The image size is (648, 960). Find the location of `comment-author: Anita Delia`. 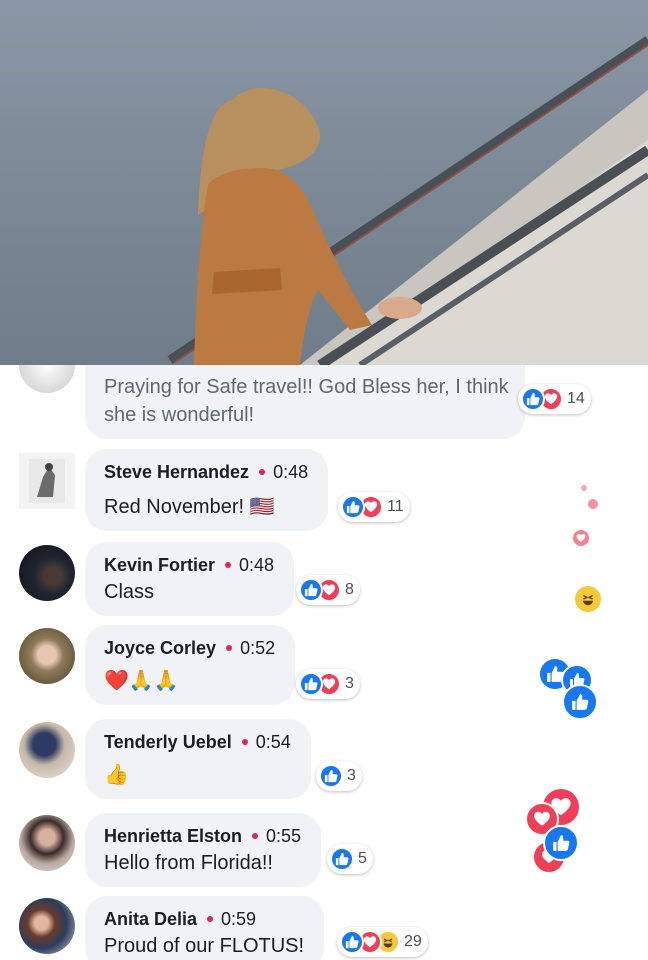

comment-author: Anita Delia is located at coordinates (150, 919).